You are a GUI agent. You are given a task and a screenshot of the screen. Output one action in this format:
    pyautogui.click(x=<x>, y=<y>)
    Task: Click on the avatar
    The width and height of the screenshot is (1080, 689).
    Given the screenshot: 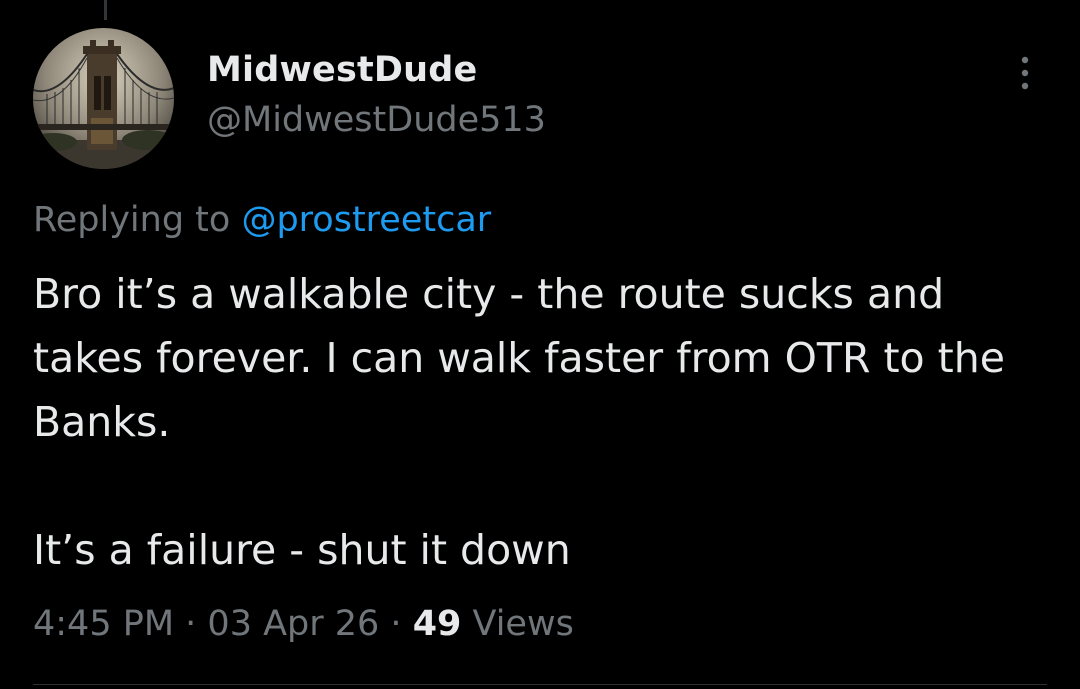 What is the action you would take?
    pyautogui.click(x=103, y=98)
    